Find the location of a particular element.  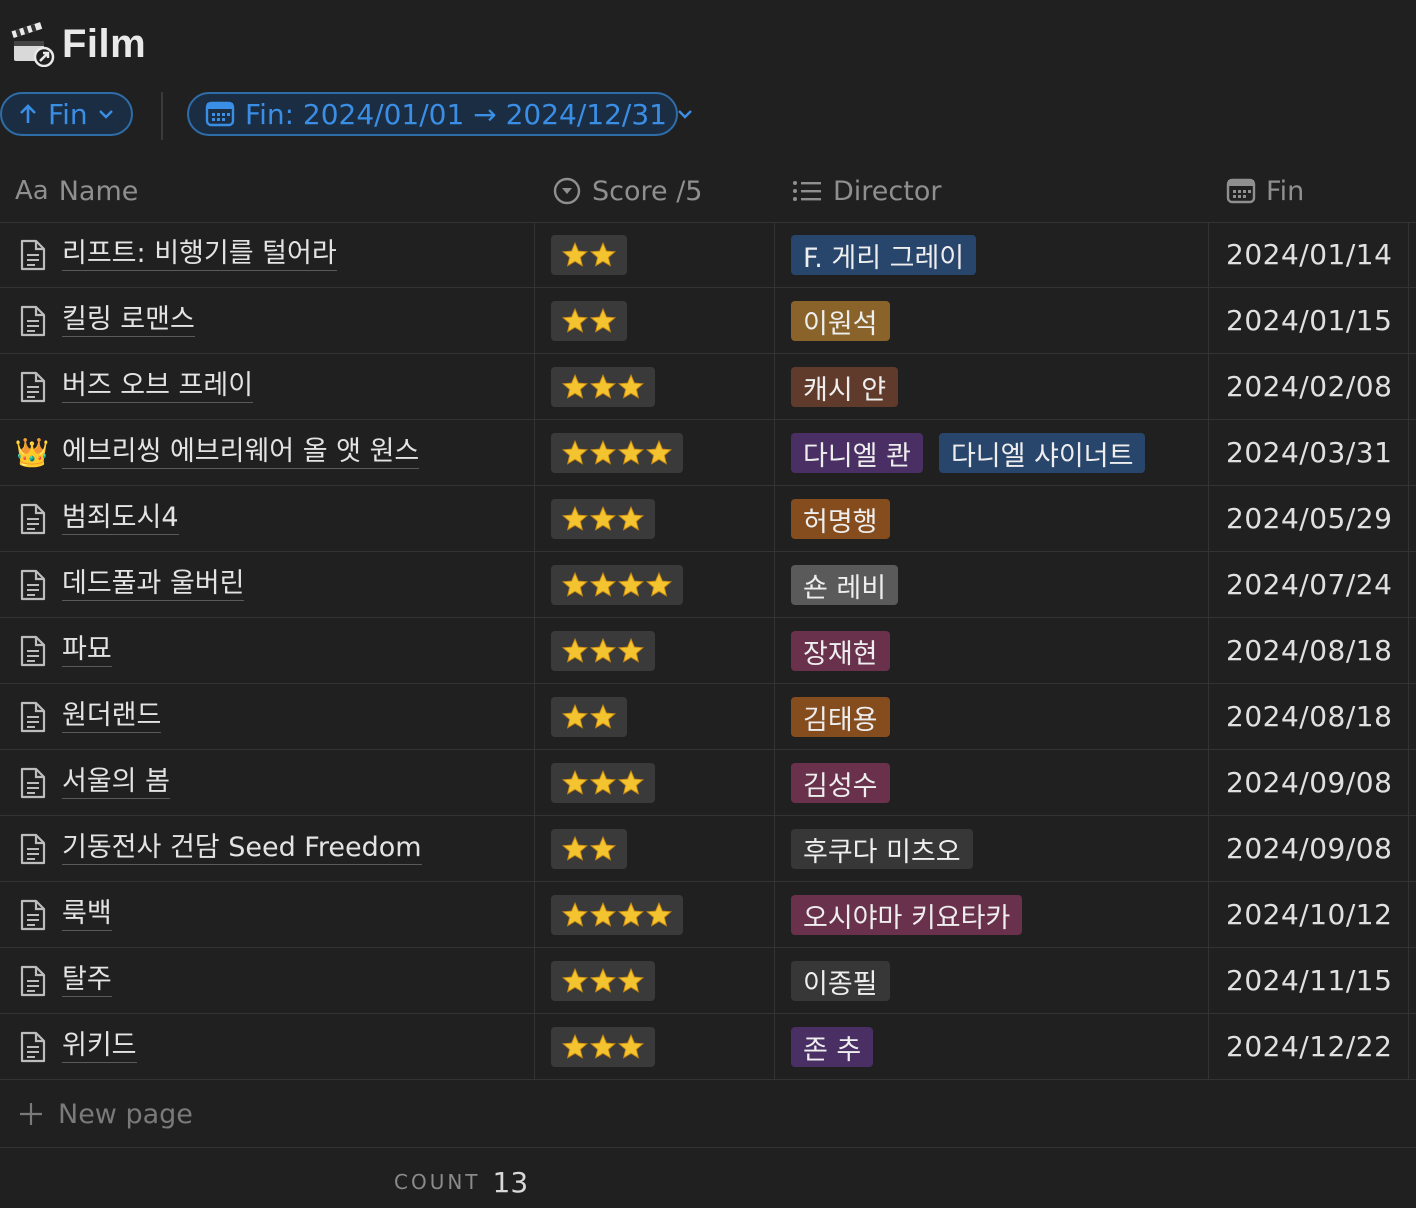

table-row: 데드풀과 울버린 숀 레비 2024/07/24 is located at coordinates (708, 585).